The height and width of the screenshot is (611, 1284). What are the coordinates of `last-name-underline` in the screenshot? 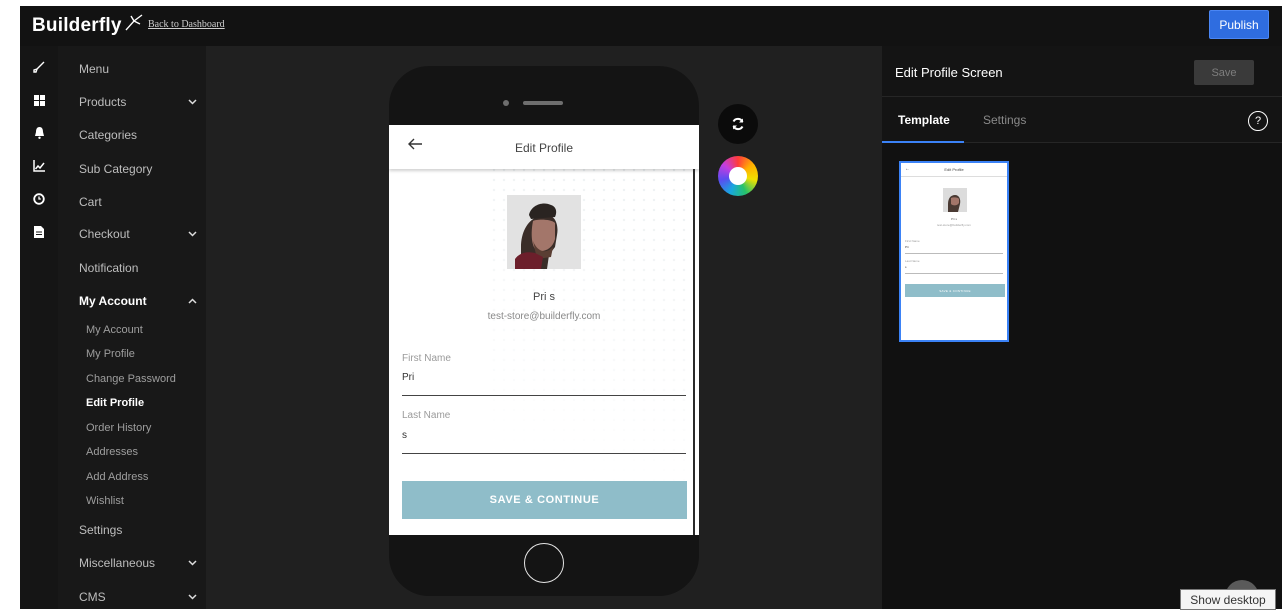 It's located at (544, 453).